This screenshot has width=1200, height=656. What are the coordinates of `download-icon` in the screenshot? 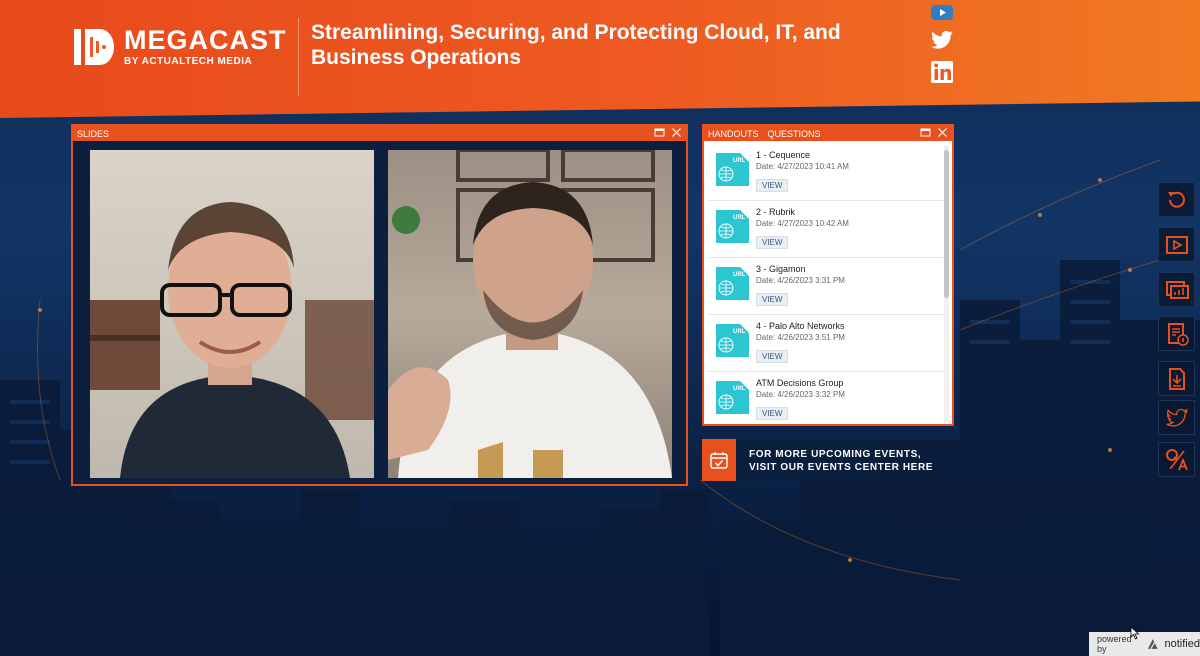 It's located at (1176, 378).